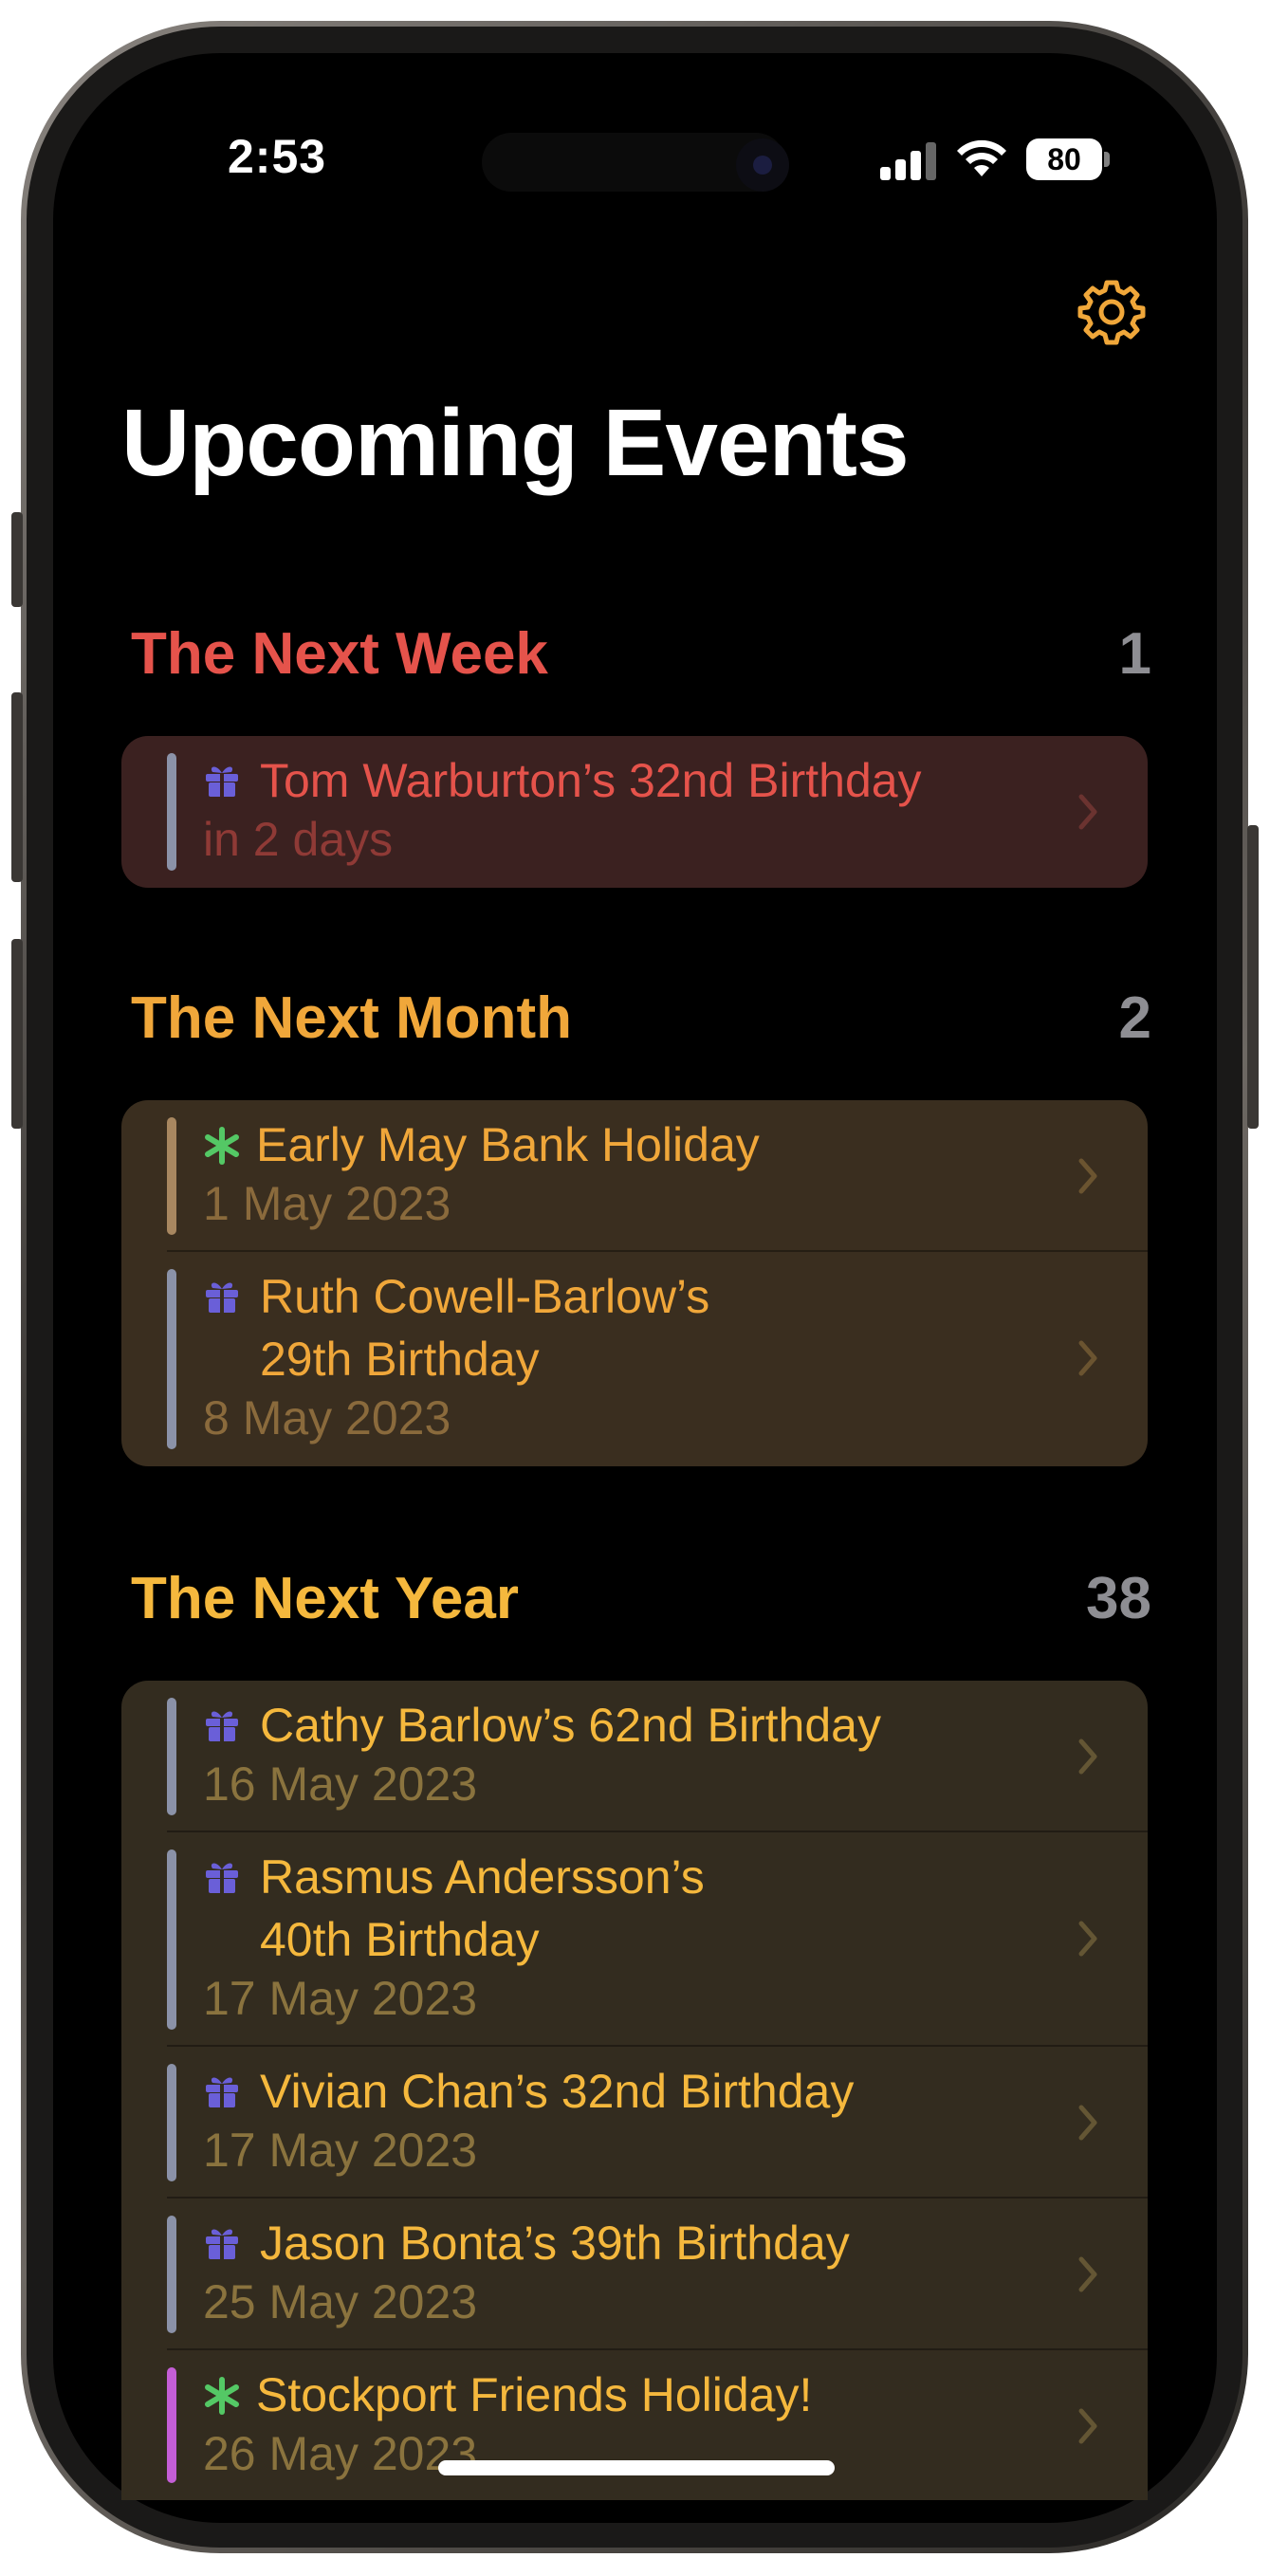 Image resolution: width=1270 pixels, height=2576 pixels. What do you see at coordinates (762, 165) in the screenshot?
I see `camera-icon` at bounding box center [762, 165].